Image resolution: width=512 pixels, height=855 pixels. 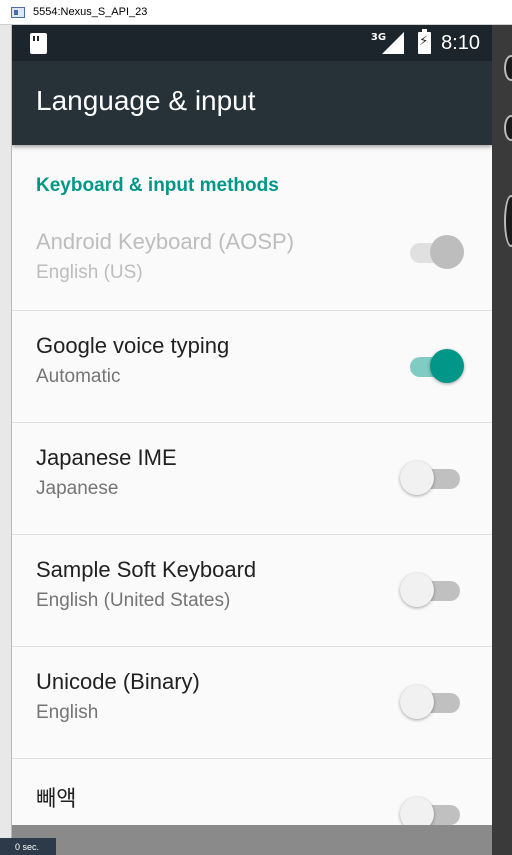 What do you see at coordinates (252, 703) in the screenshot?
I see `list-item-unicode-binary: Unicode (Binary) English` at bounding box center [252, 703].